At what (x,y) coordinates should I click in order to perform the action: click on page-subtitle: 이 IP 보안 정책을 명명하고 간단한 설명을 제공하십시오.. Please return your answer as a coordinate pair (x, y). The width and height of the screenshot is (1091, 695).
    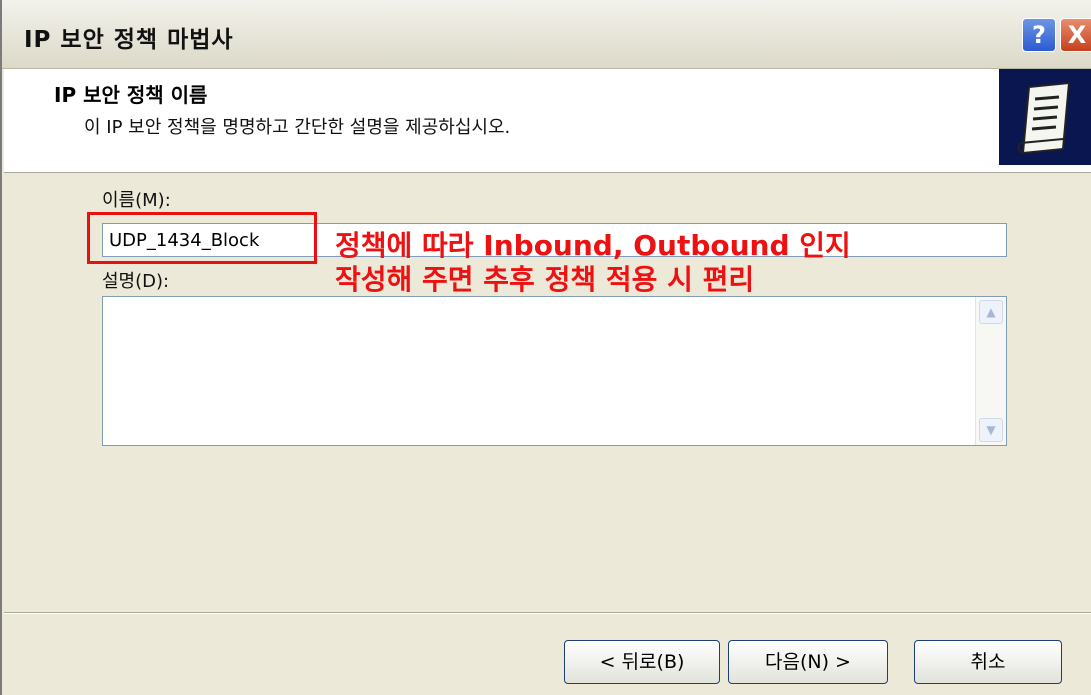
    Looking at the image, I should click on (297, 127).